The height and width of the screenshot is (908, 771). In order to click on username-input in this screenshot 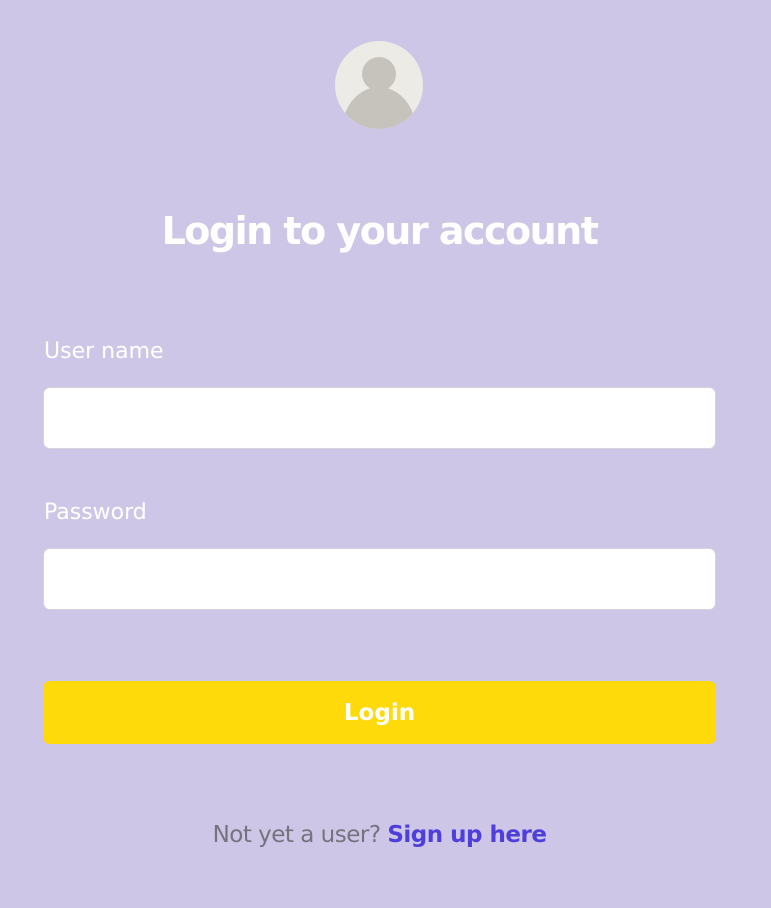, I will do `click(379, 418)`.